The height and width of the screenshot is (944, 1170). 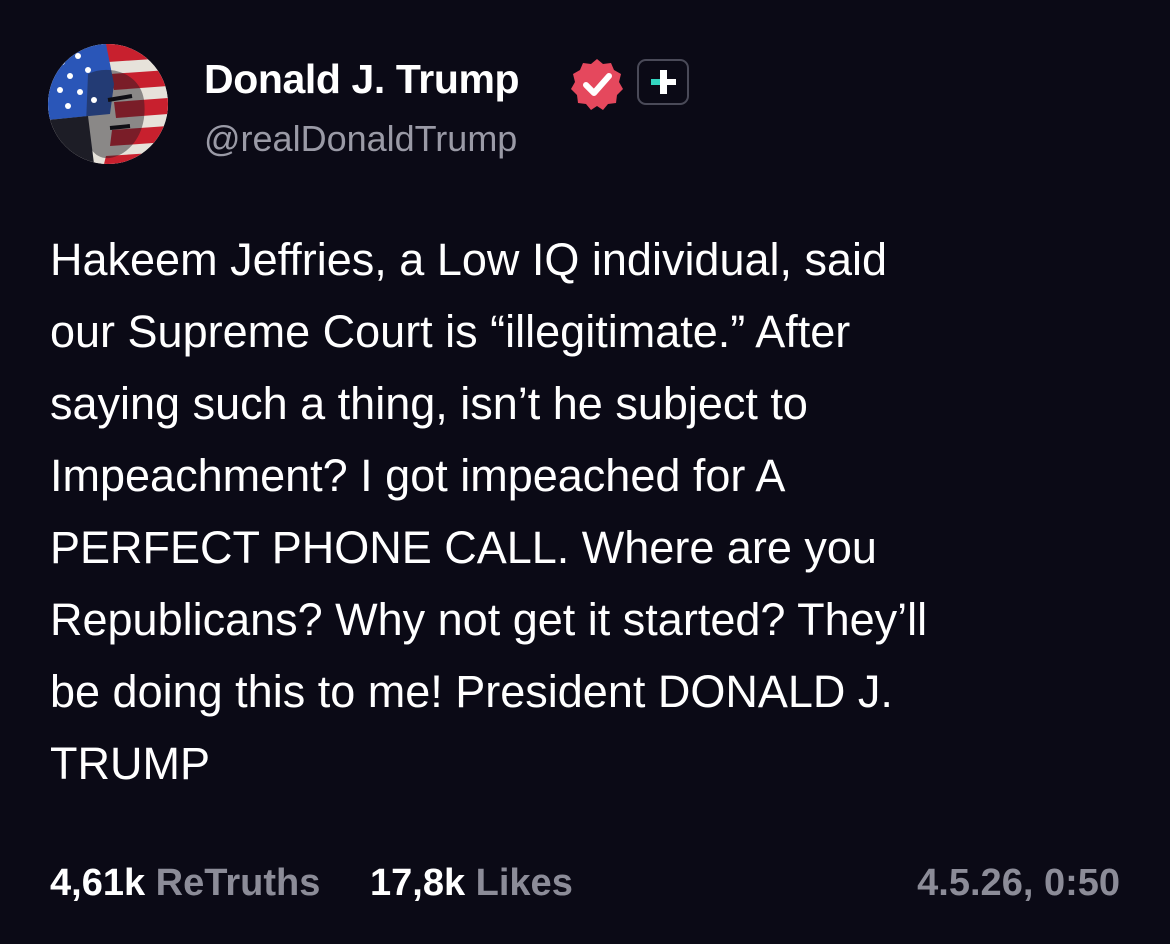 I want to click on avatar-image, so click(x=108, y=104).